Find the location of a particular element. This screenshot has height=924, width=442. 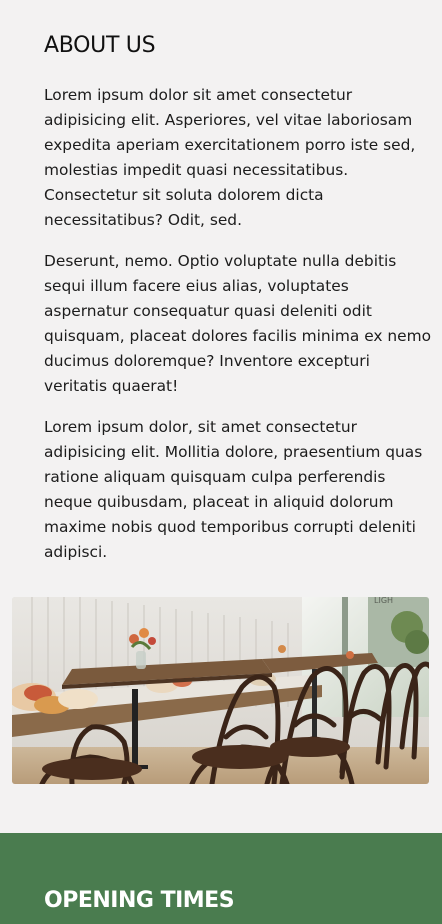

opening-times-section: OPENING TIMES is located at coordinates (221, 878).